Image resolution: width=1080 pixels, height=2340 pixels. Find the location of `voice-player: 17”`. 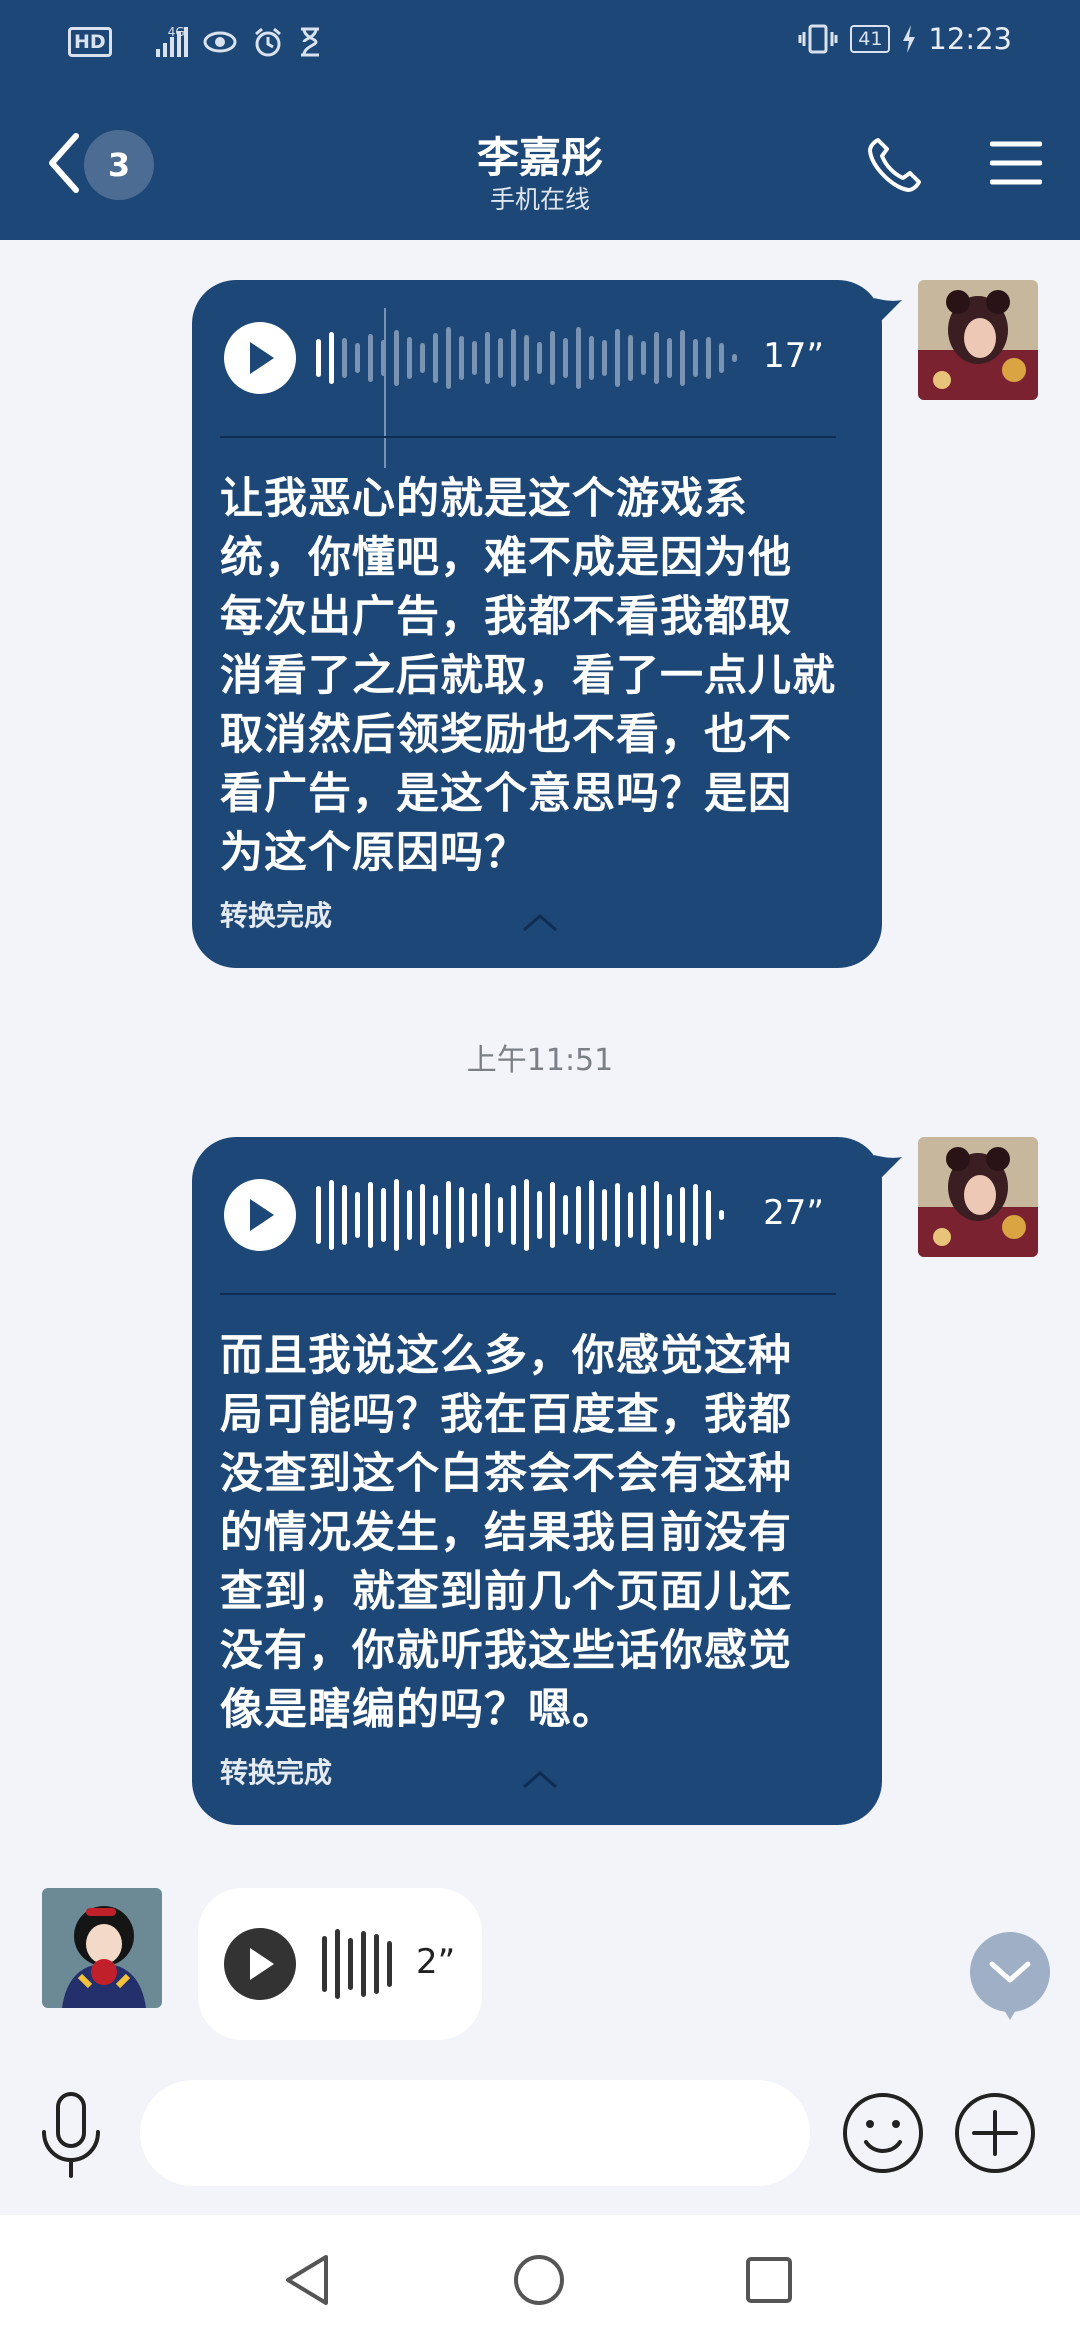

voice-player: 17” is located at coordinates (539, 388).